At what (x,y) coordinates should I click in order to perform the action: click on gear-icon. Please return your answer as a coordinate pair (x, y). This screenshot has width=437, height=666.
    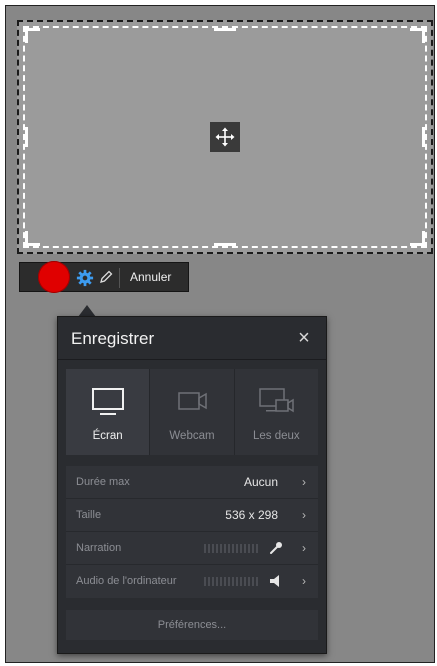
    Looking at the image, I should click on (85, 278).